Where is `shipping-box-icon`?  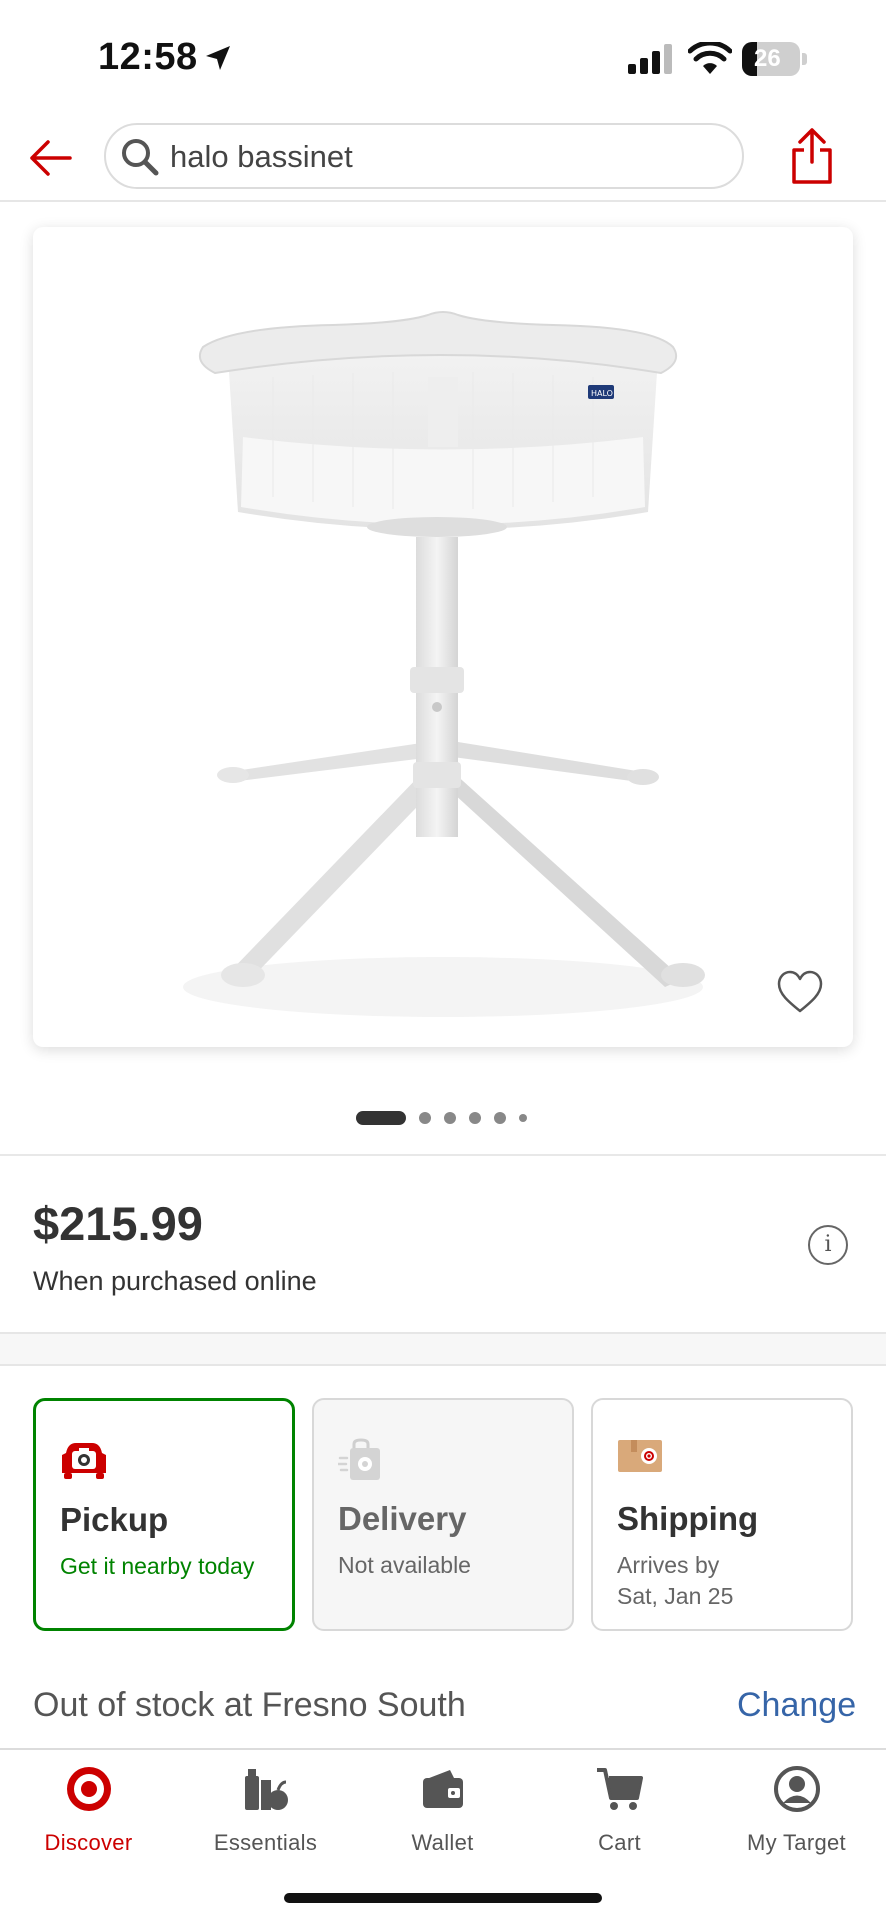 shipping-box-icon is located at coordinates (640, 1456).